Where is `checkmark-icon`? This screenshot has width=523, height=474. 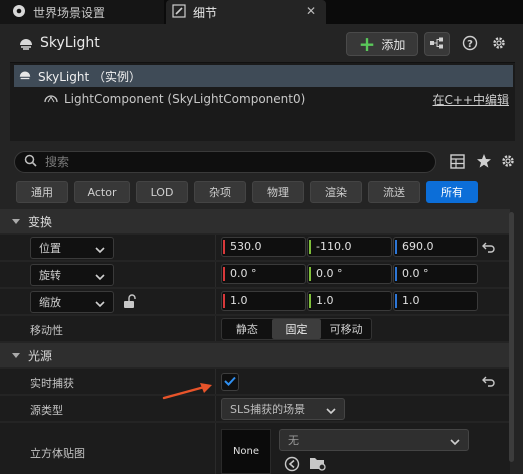
checkmark-icon is located at coordinates (230, 382).